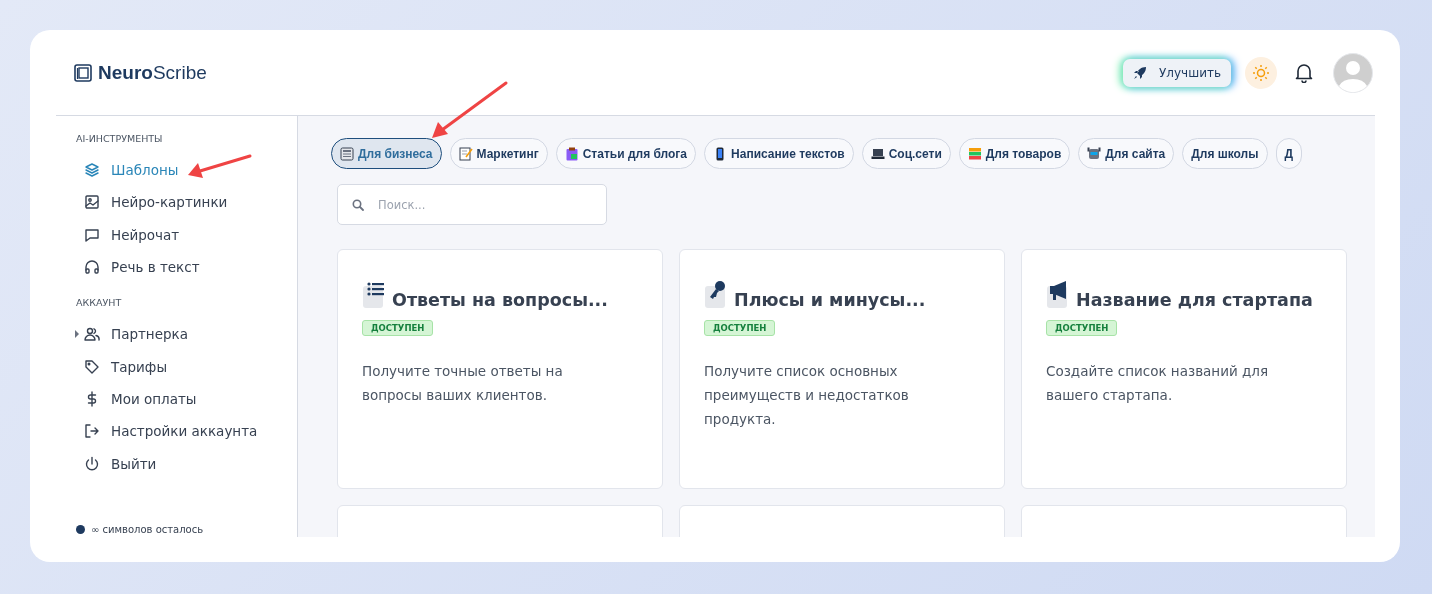  What do you see at coordinates (186, 399) in the screenshot?
I see `sidebar-item: Мои оплаты` at bounding box center [186, 399].